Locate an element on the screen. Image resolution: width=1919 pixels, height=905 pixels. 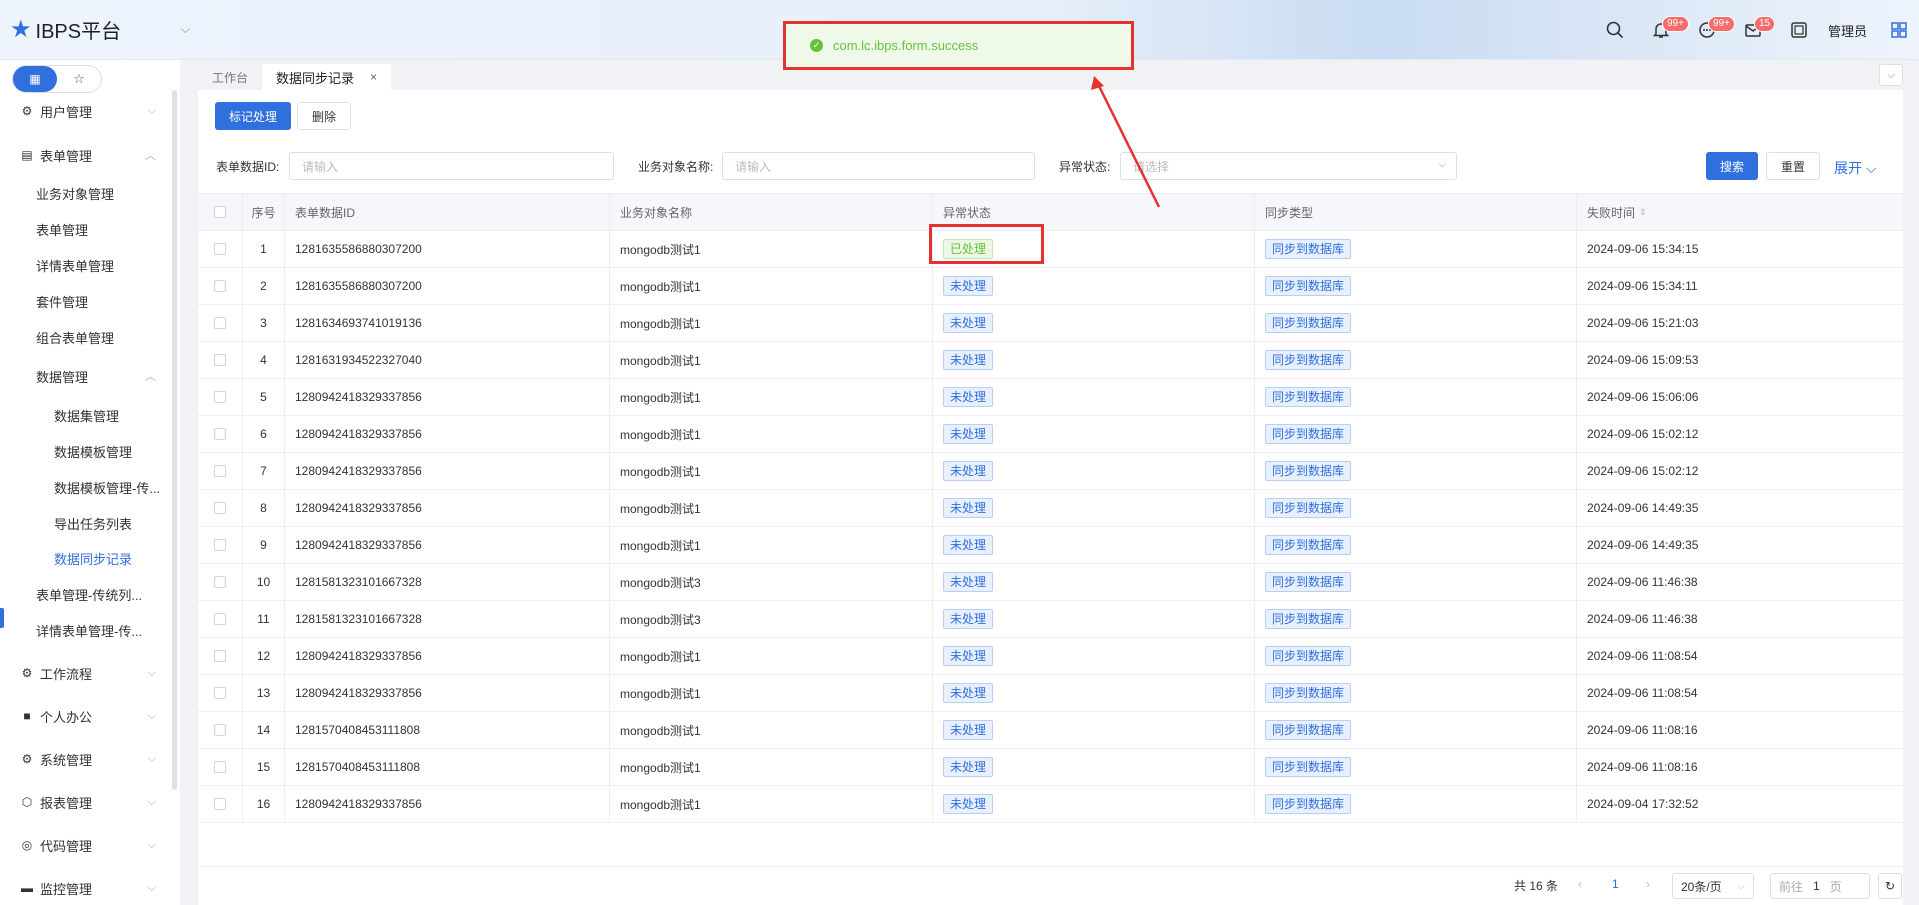
sidebar-item-monitor-mgmt: ▬ 监控管理 ⌵ is located at coordinates (85, 887).